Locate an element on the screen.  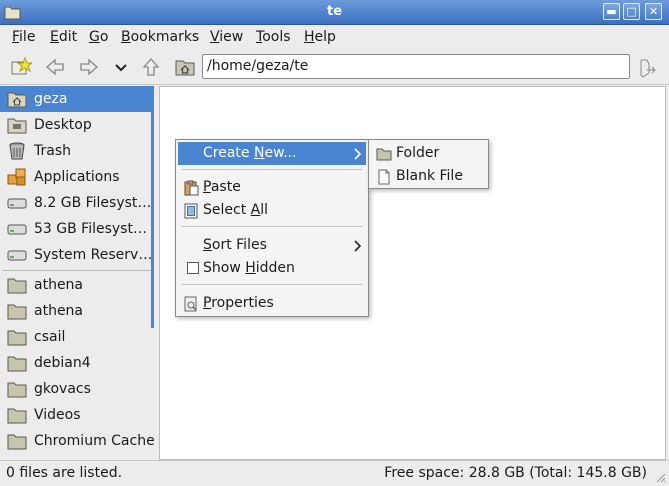
location-path-input: /home/geza/te is located at coordinates (416, 66).